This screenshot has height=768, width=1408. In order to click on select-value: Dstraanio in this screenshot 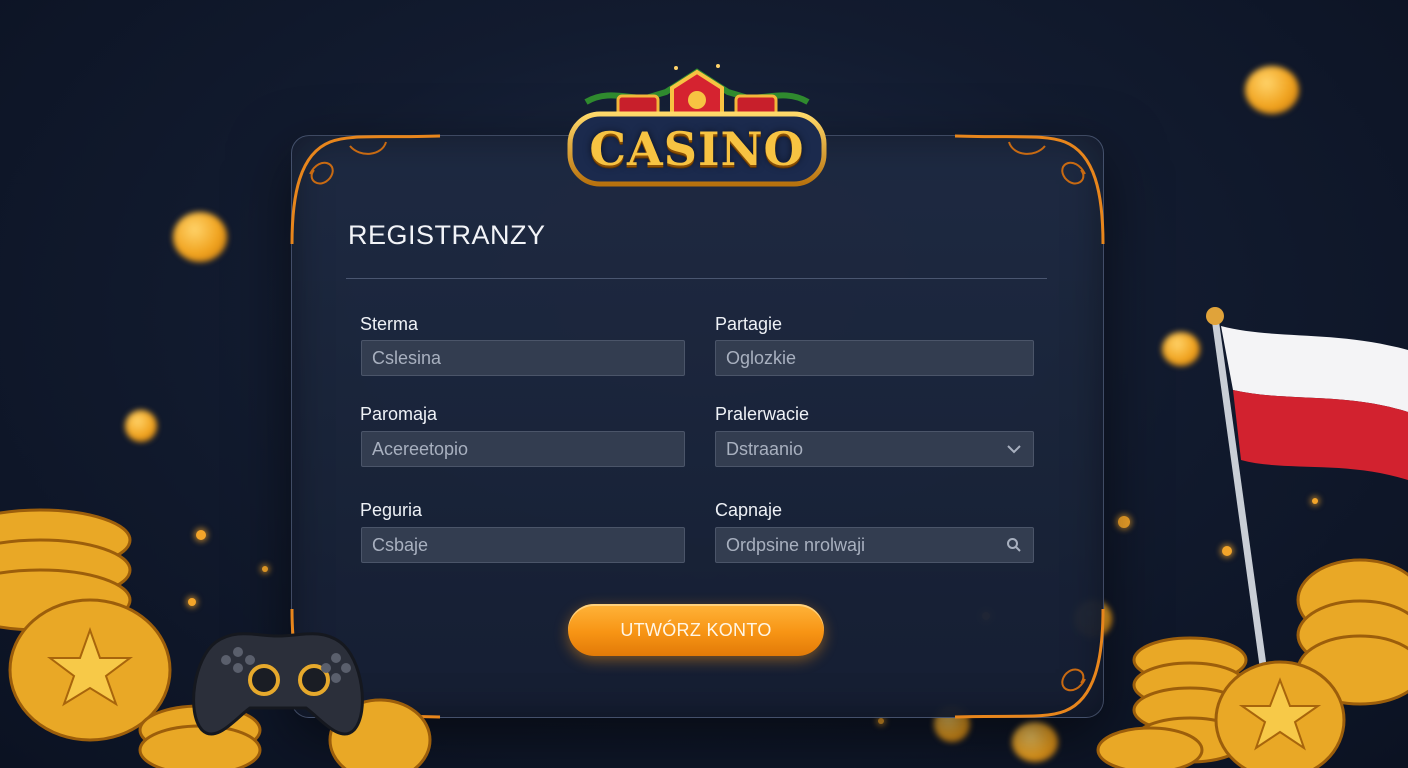, I will do `click(765, 448)`.